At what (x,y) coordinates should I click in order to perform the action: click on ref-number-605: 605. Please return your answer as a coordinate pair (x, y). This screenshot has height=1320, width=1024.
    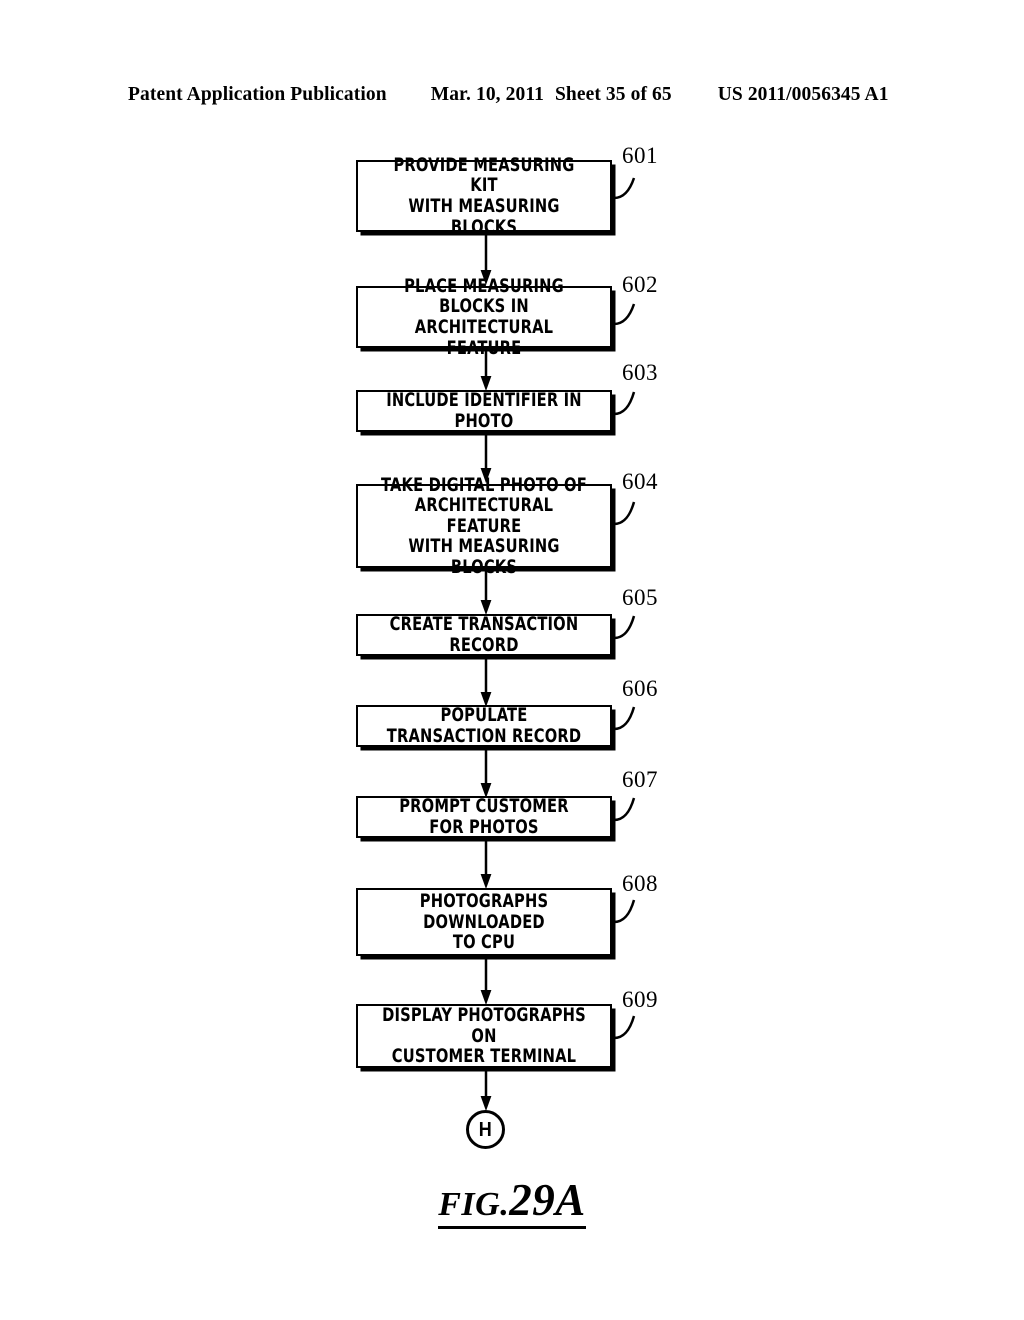
    Looking at the image, I should click on (640, 597).